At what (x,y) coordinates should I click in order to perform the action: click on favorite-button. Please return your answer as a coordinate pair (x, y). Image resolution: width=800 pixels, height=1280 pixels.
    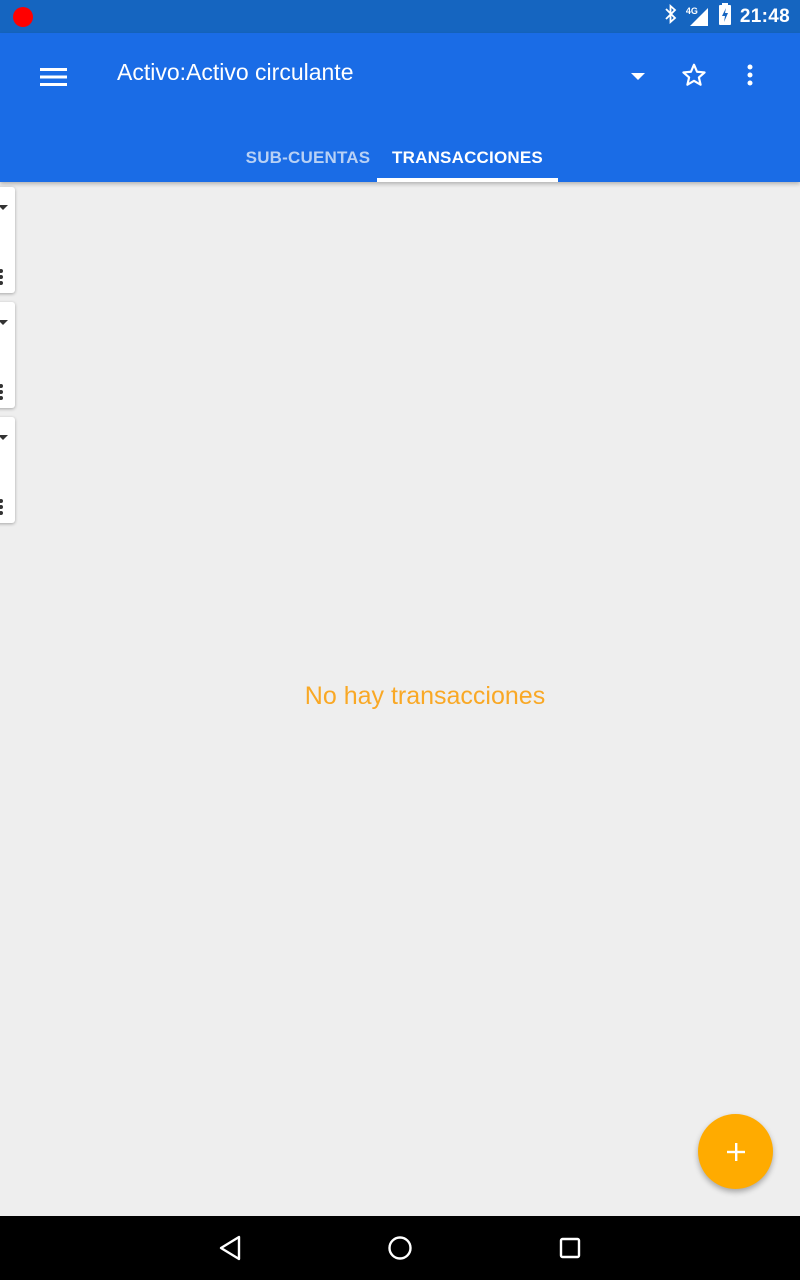
    Looking at the image, I should click on (694, 75).